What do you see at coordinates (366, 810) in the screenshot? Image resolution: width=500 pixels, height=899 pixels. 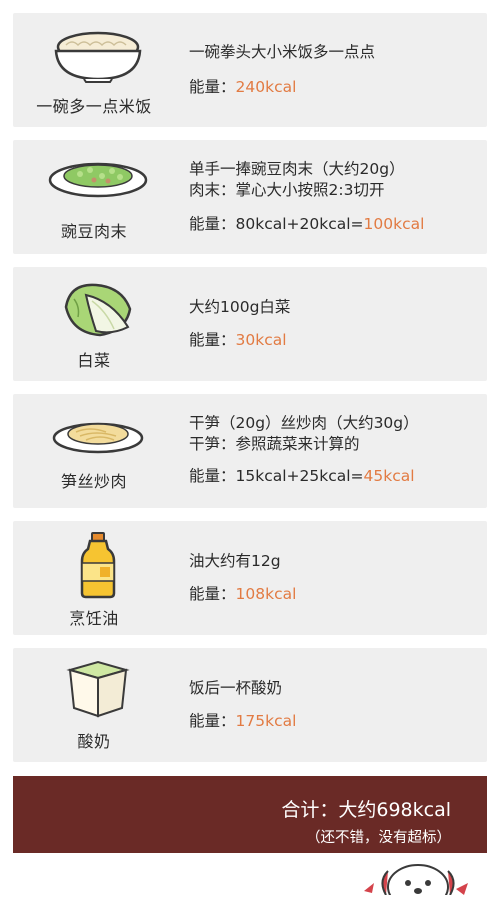 I see `total-calories: 合计：大约698kcal` at bounding box center [366, 810].